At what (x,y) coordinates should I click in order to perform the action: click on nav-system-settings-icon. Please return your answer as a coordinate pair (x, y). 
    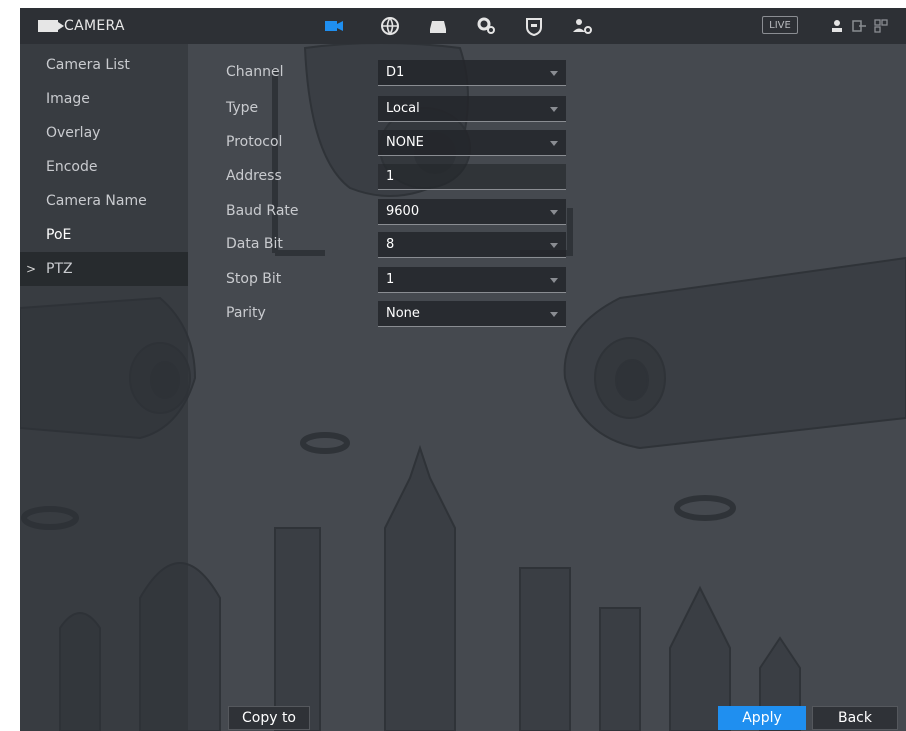
    Looking at the image, I should click on (486, 26).